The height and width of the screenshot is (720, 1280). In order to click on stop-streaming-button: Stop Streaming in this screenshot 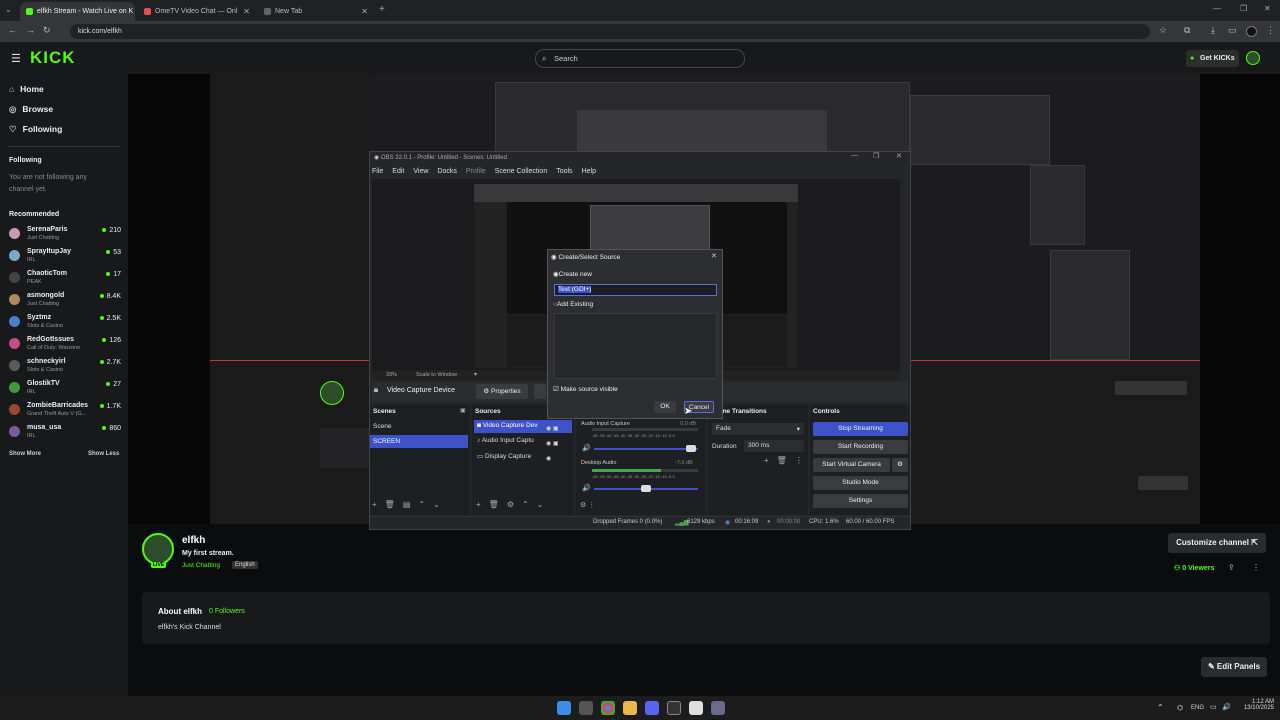, I will do `click(860, 429)`.